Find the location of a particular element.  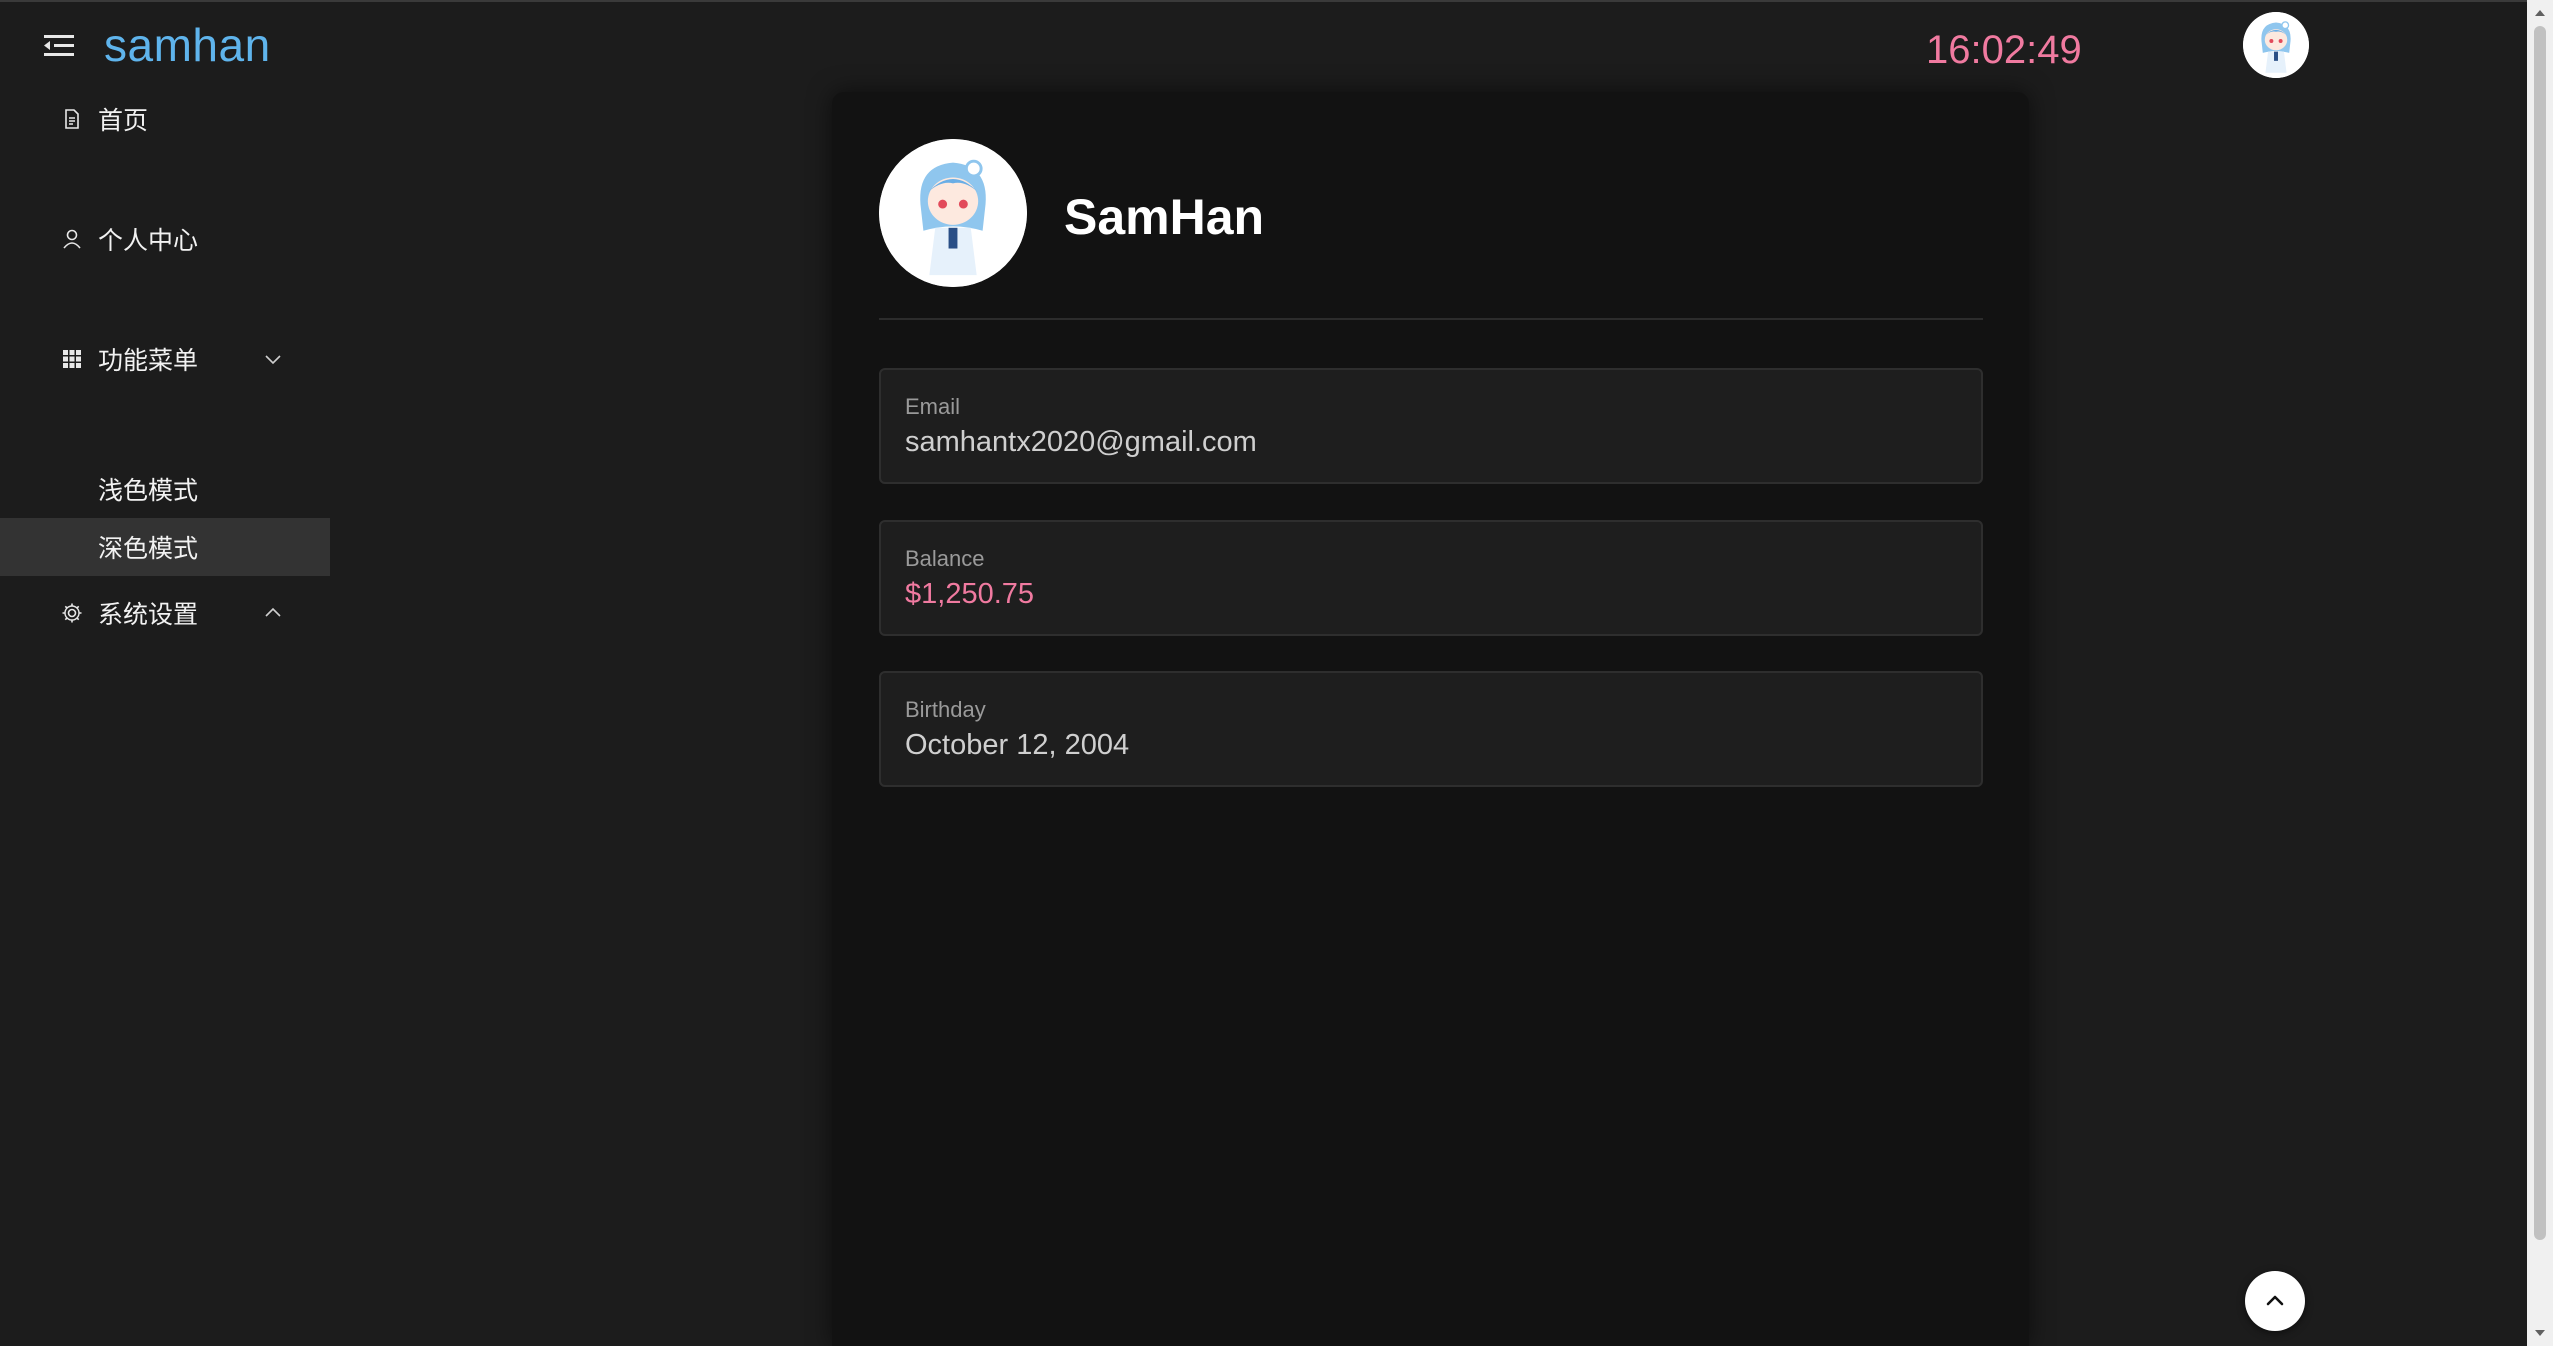

sidebar-item-dark-mode: 深色模式 is located at coordinates (165, 547).